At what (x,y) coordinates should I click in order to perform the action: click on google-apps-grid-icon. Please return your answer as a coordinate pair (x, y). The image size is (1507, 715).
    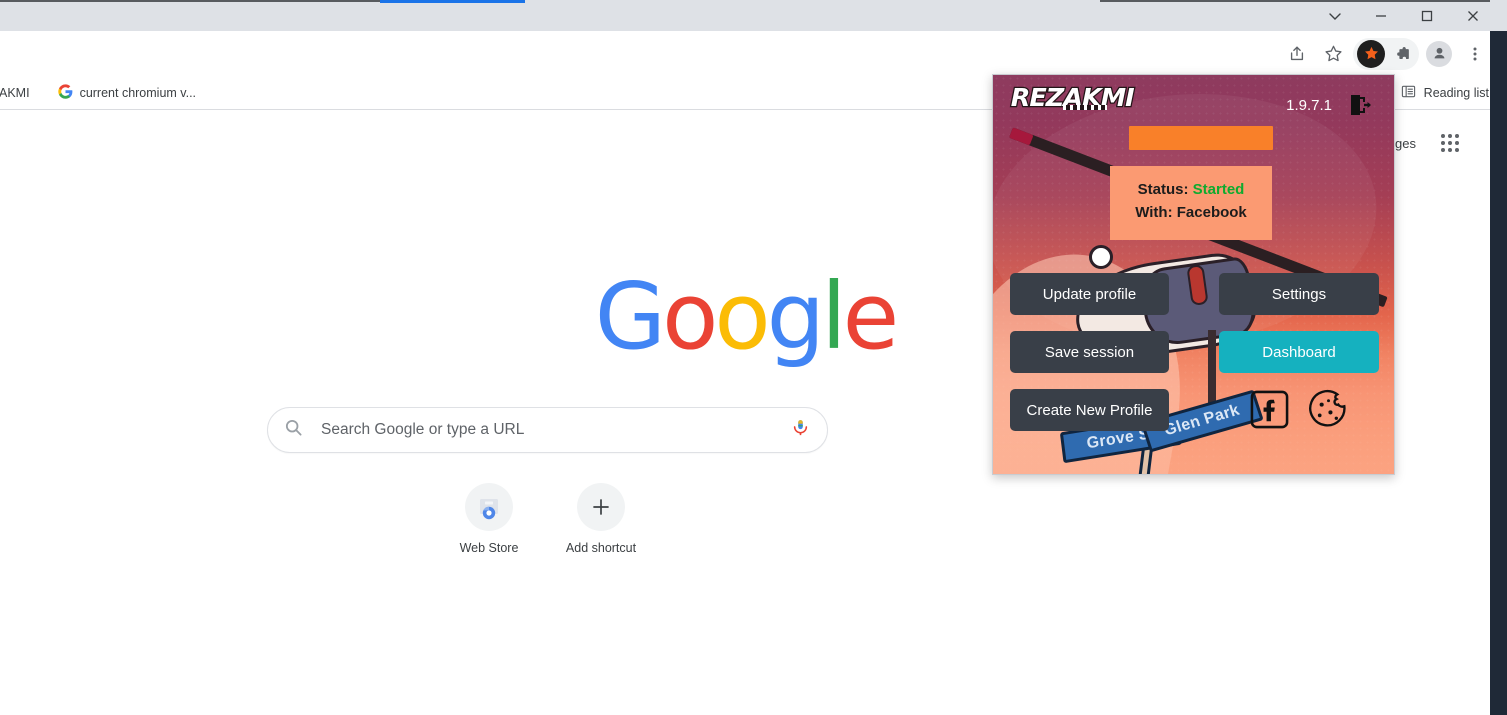
    Looking at the image, I should click on (1450, 143).